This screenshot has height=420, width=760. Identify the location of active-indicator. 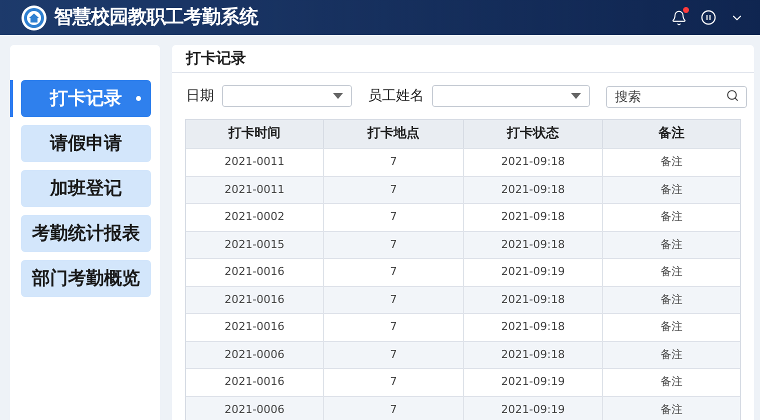
(11, 98).